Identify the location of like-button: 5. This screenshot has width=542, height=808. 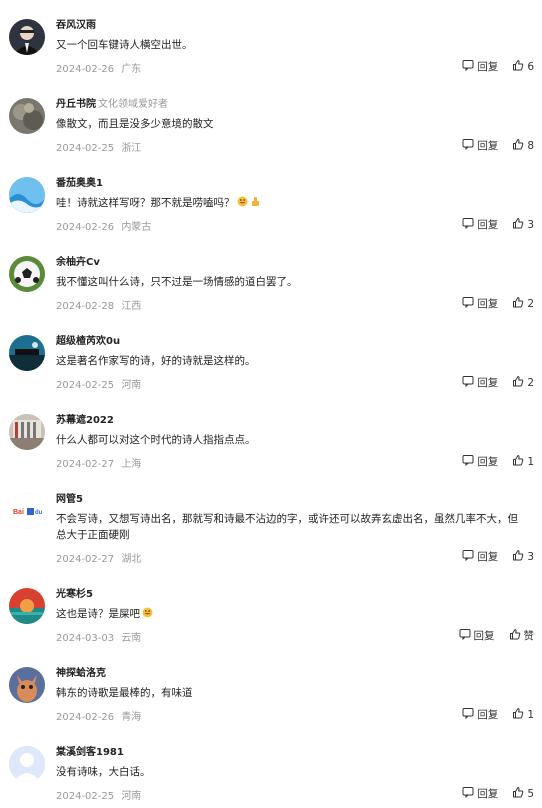
(523, 793).